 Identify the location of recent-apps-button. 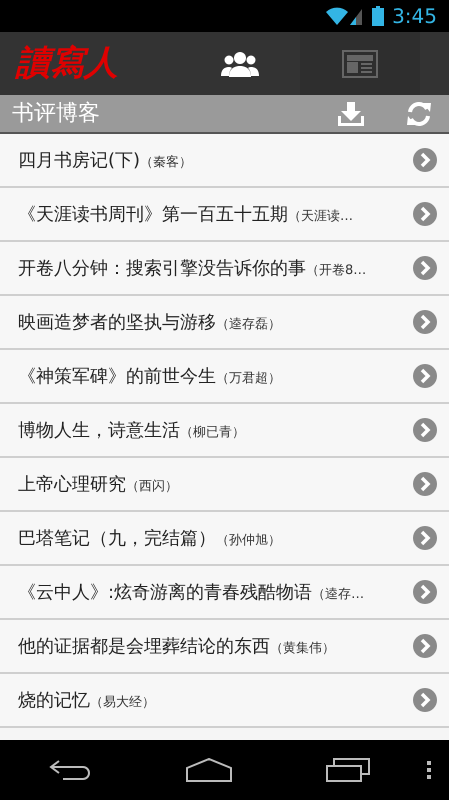
(348, 770).